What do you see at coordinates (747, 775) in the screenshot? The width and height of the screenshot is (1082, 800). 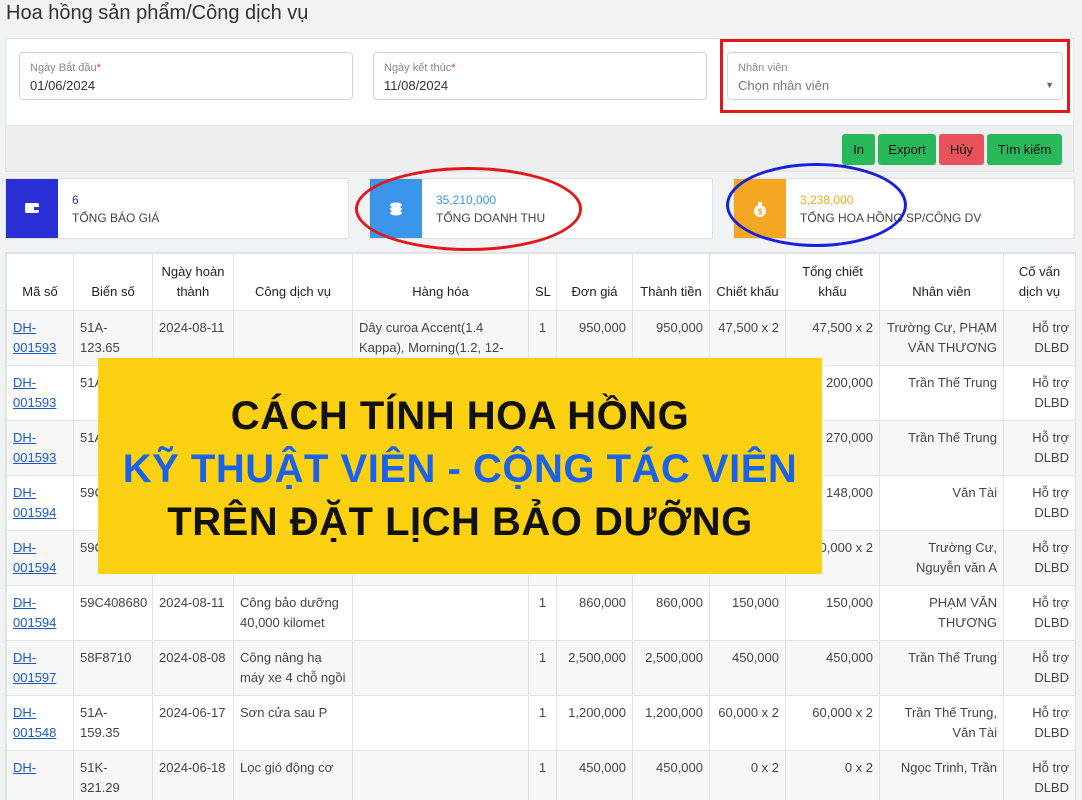 I see `cell-discount: 0 x 2` at bounding box center [747, 775].